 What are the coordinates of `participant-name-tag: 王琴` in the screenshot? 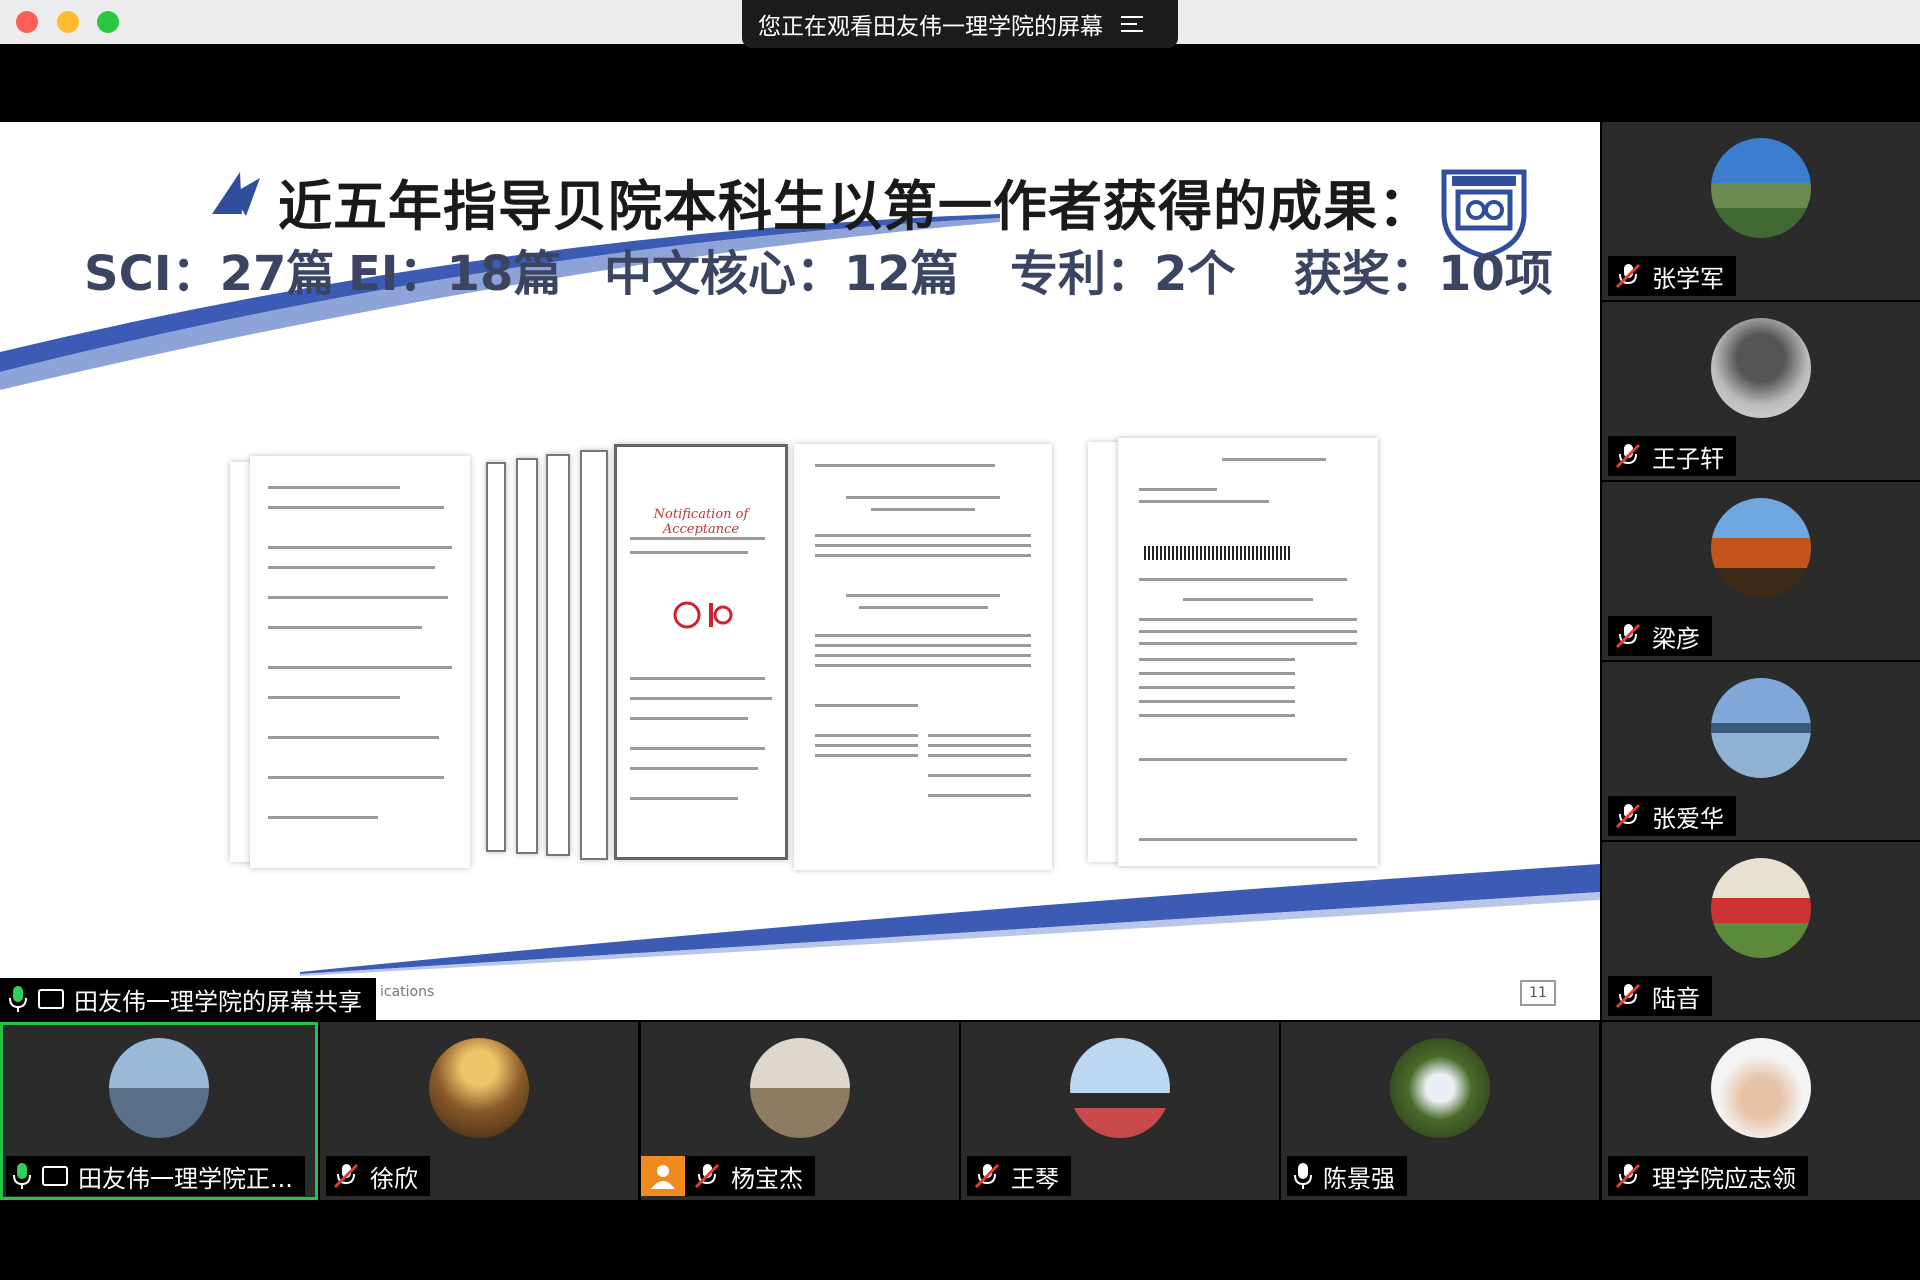 It's located at (1019, 1176).